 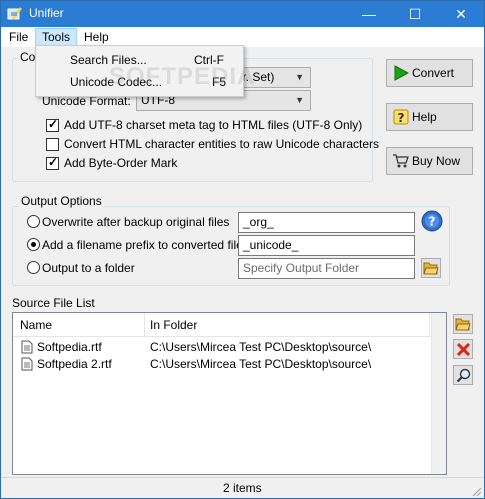 I want to click on cart-icon, so click(x=401, y=161).